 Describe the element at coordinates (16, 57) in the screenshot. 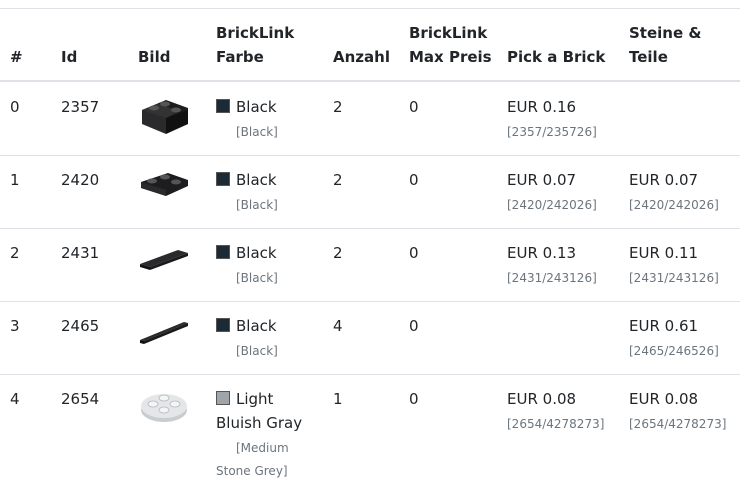

I see `header-num: #` at that location.